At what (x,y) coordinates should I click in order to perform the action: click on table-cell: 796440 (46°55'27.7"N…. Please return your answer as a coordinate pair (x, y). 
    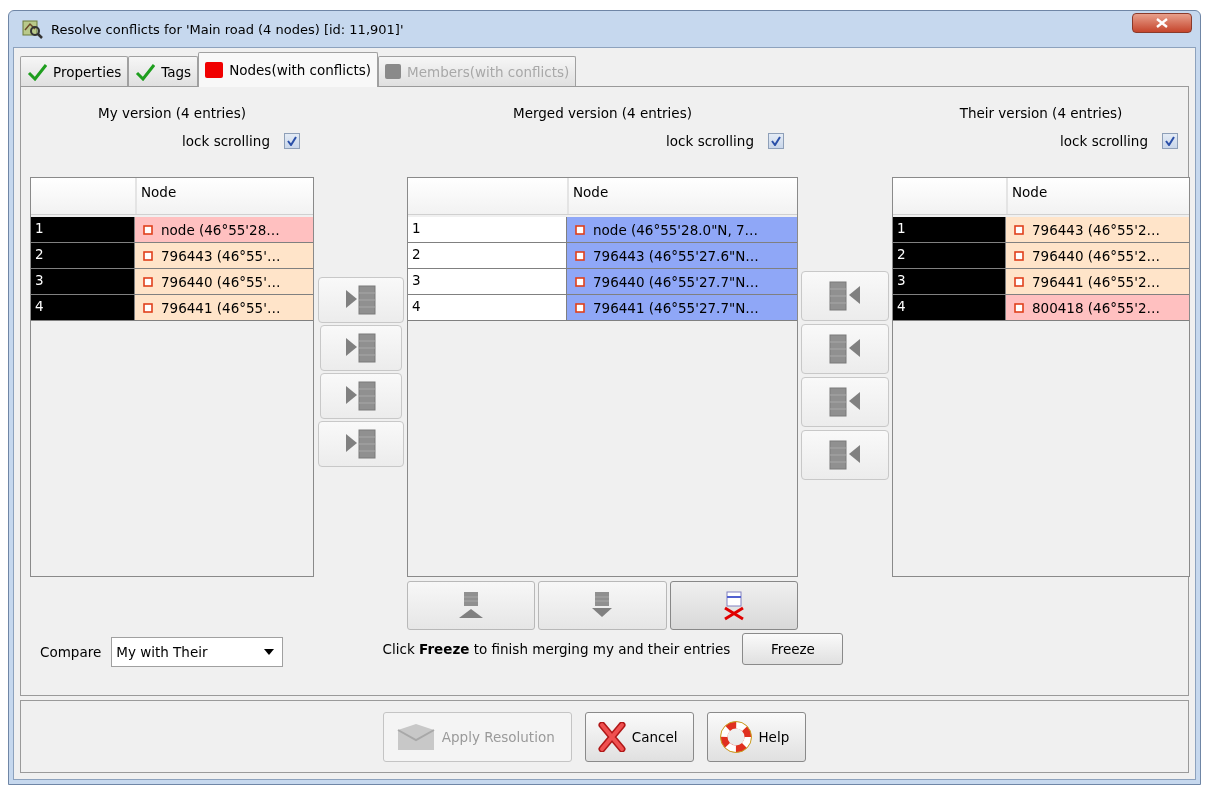
    Looking at the image, I should click on (682, 281).